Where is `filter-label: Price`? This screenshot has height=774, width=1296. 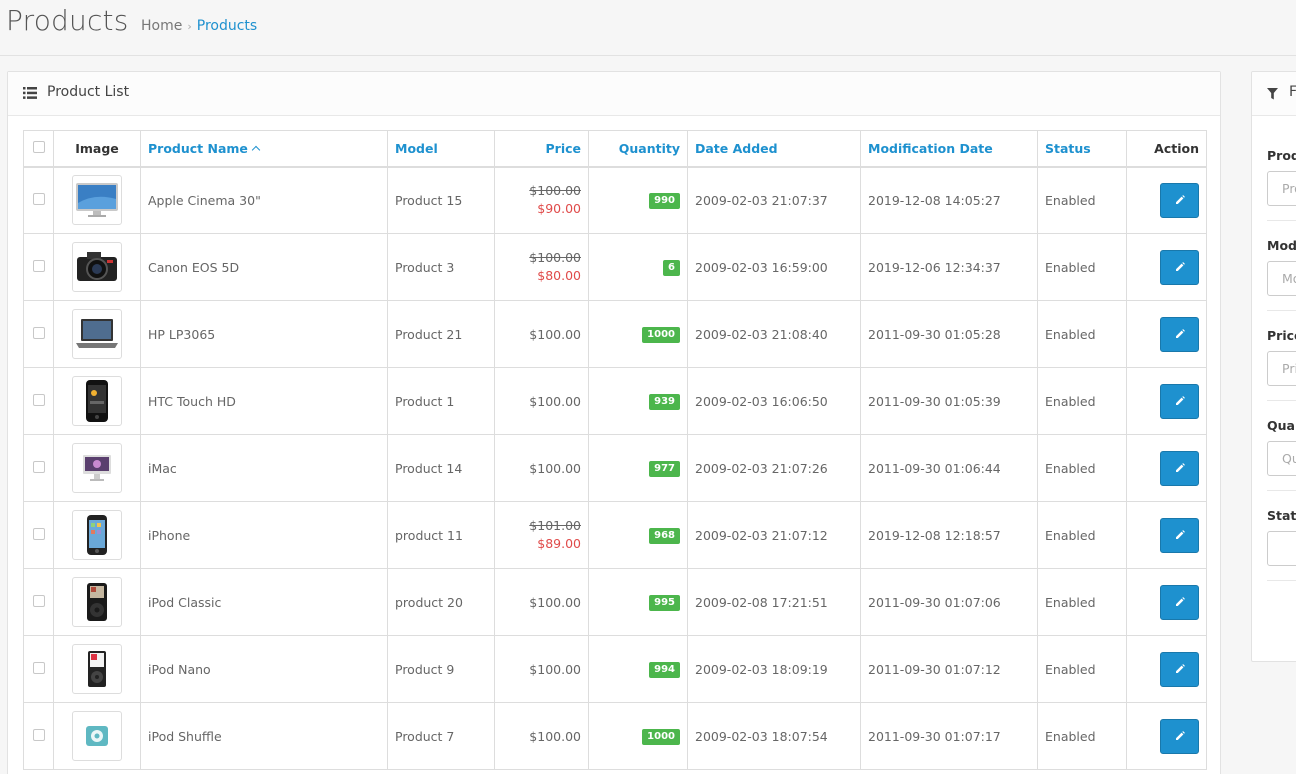 filter-label: Price is located at coordinates (1281, 335).